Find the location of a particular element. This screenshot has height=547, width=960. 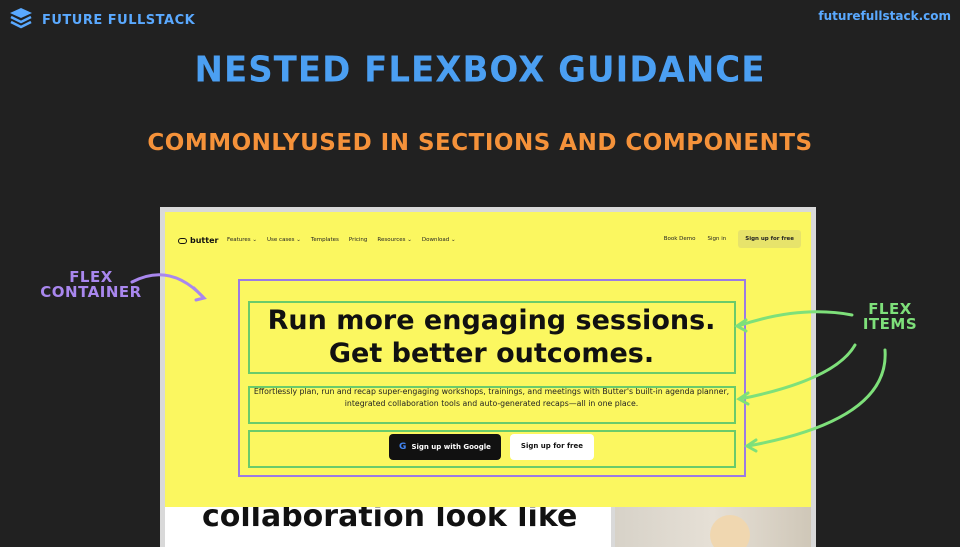

google-signup-button: G Sign up with Google is located at coordinates (445, 447).